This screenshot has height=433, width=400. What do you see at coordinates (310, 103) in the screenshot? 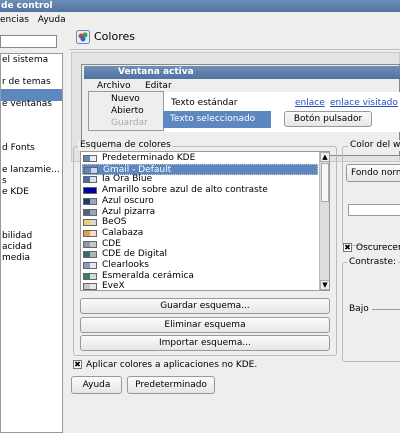
I see `preview-link: enlace` at bounding box center [310, 103].